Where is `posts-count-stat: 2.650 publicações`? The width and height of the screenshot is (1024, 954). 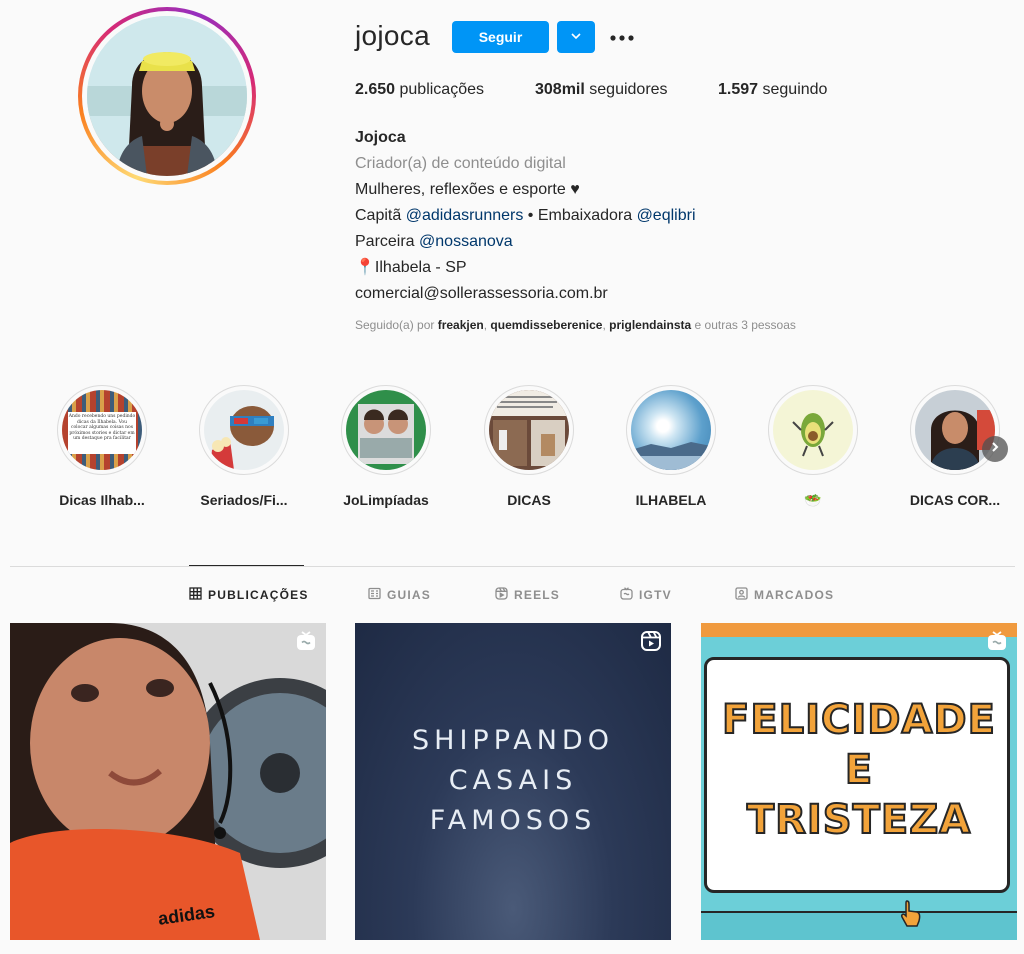 posts-count-stat: 2.650 publicações is located at coordinates (419, 90).